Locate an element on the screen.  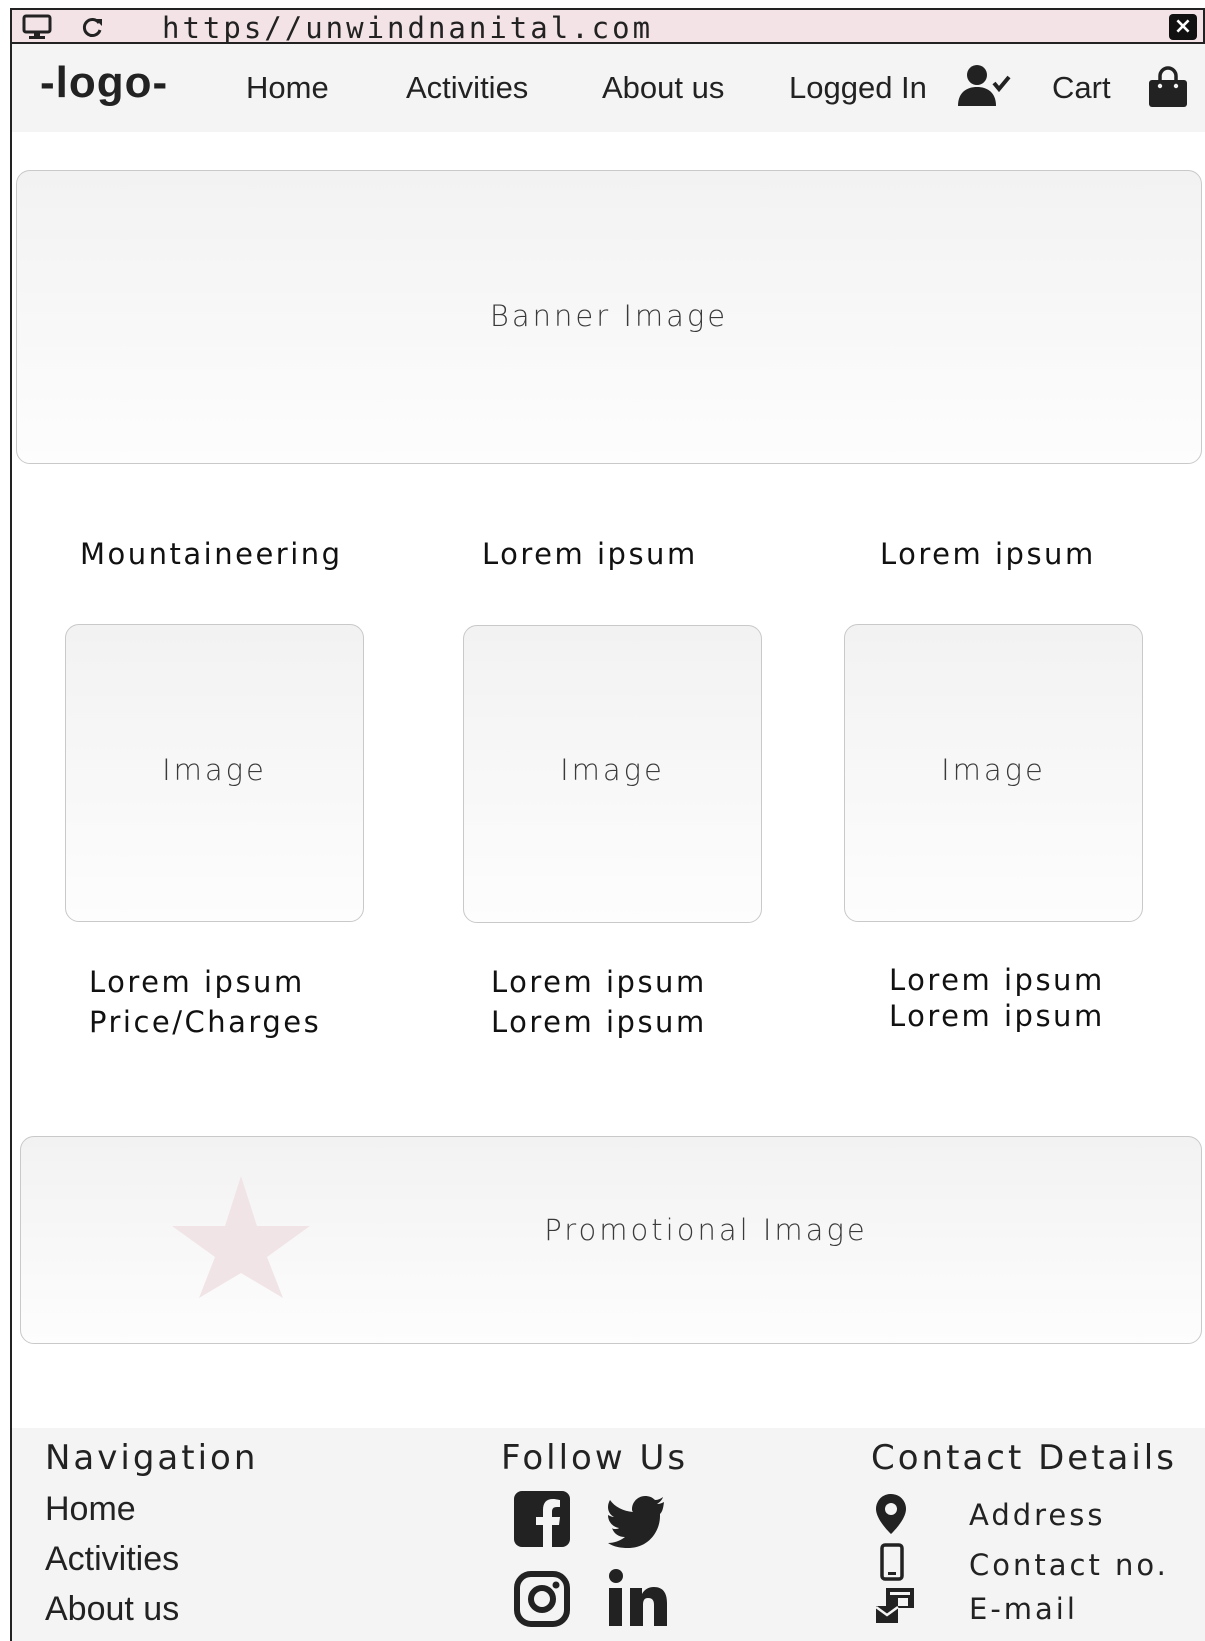
nav-logged-in: Logged In is located at coordinates (858, 88).